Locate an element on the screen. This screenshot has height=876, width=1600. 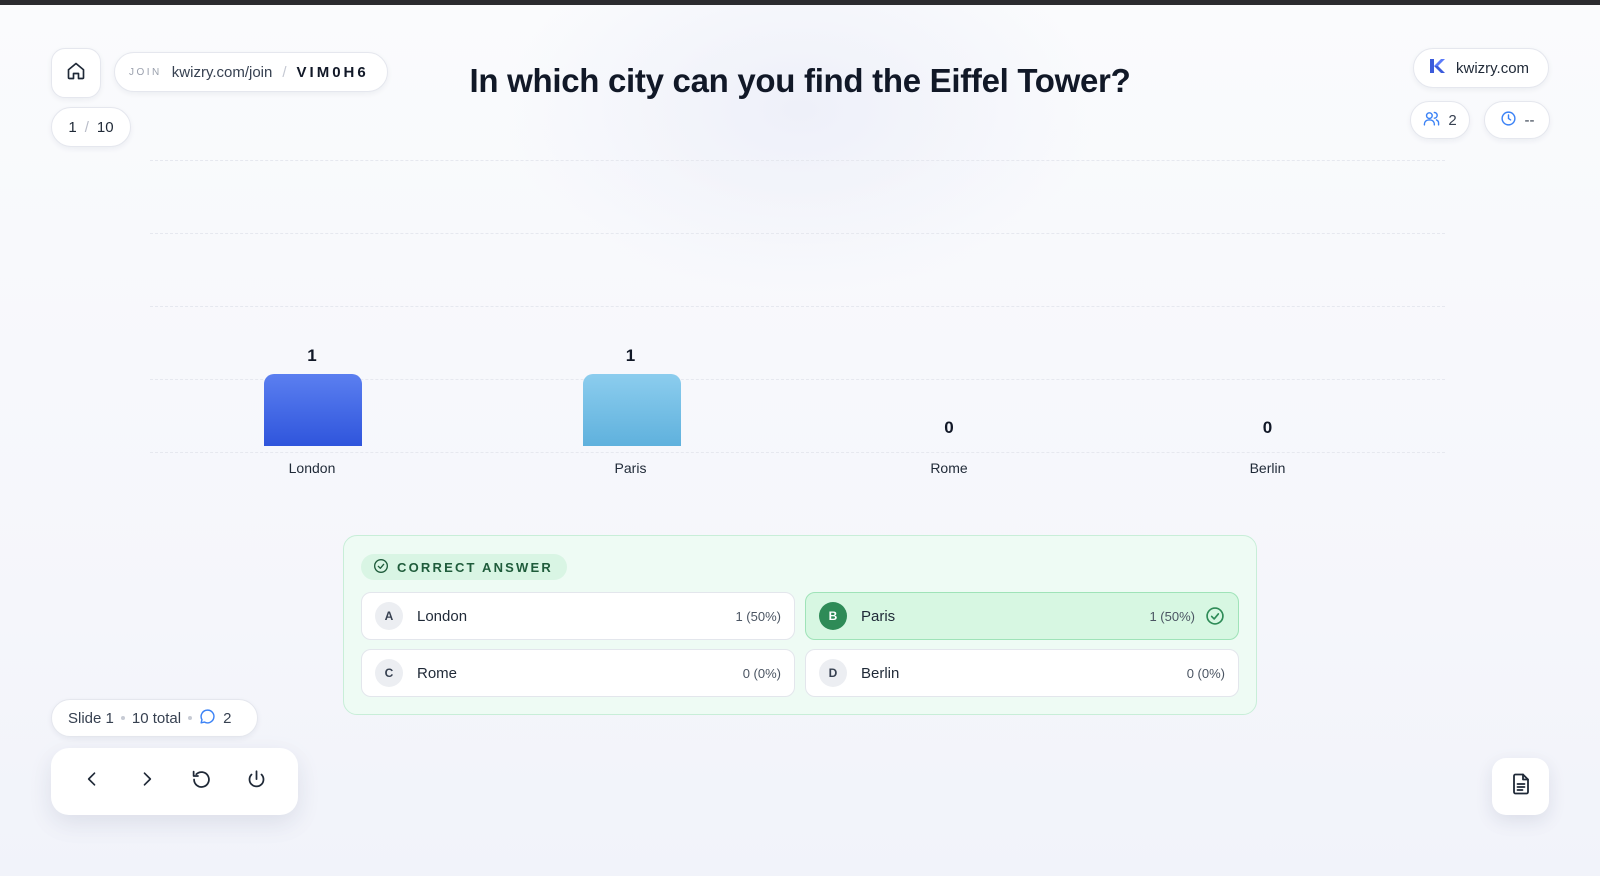
slide-total: 10 total is located at coordinates (156, 718).